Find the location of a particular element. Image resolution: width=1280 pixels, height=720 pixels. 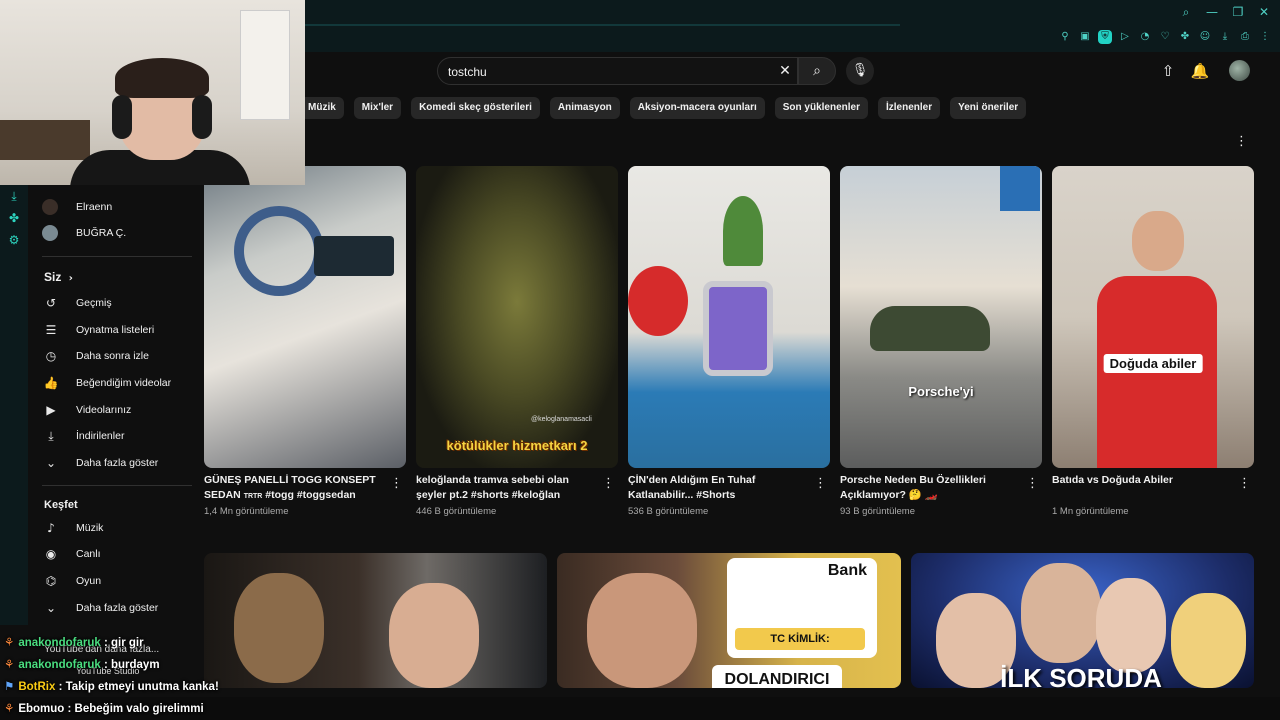

video-thumbnail: Bank TC KİMLİK: DOLANDIRICI is located at coordinates (729, 620).